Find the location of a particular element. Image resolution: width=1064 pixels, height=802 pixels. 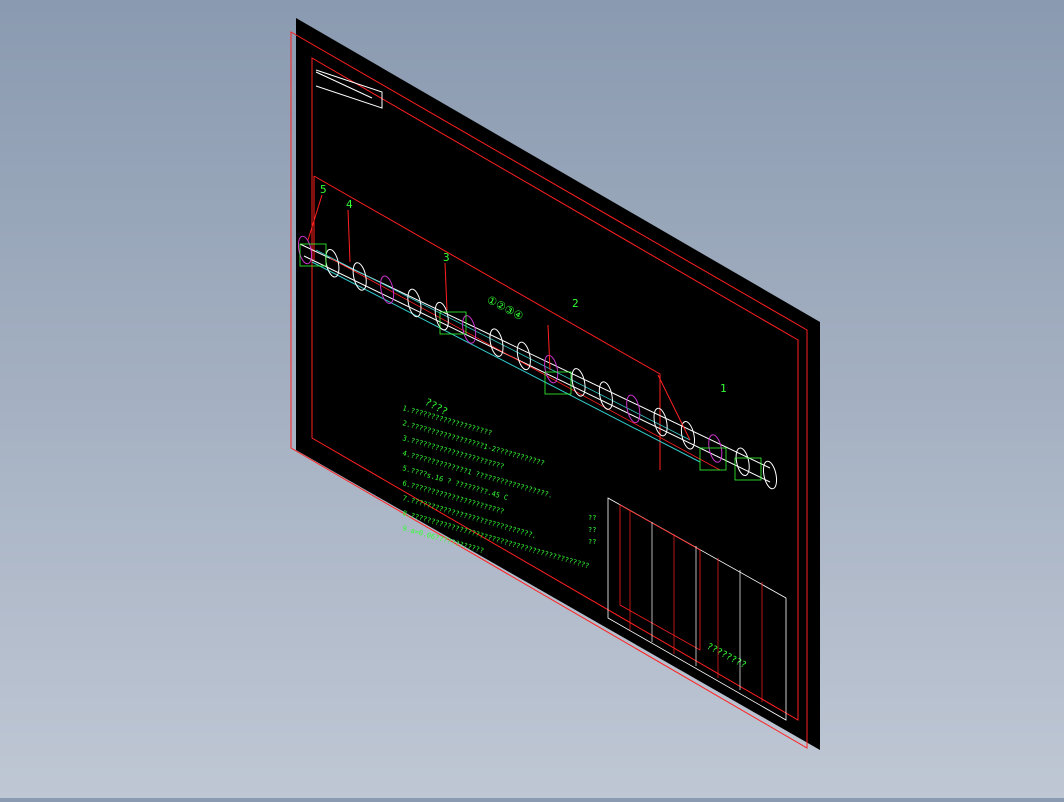

specification-labels: ?????? is located at coordinates (592, 530).